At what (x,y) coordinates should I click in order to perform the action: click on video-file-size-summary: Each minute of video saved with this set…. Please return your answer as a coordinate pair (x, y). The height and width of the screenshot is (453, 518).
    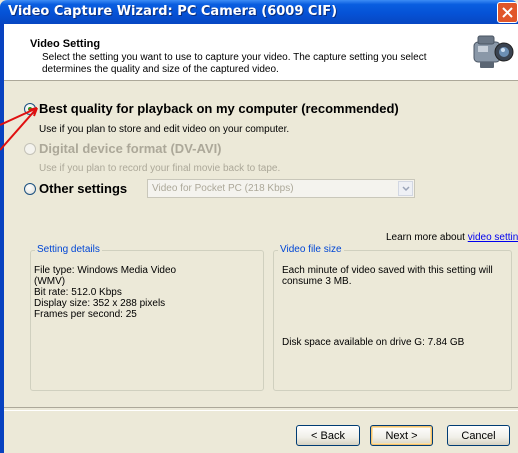
    Looking at the image, I should click on (387, 276).